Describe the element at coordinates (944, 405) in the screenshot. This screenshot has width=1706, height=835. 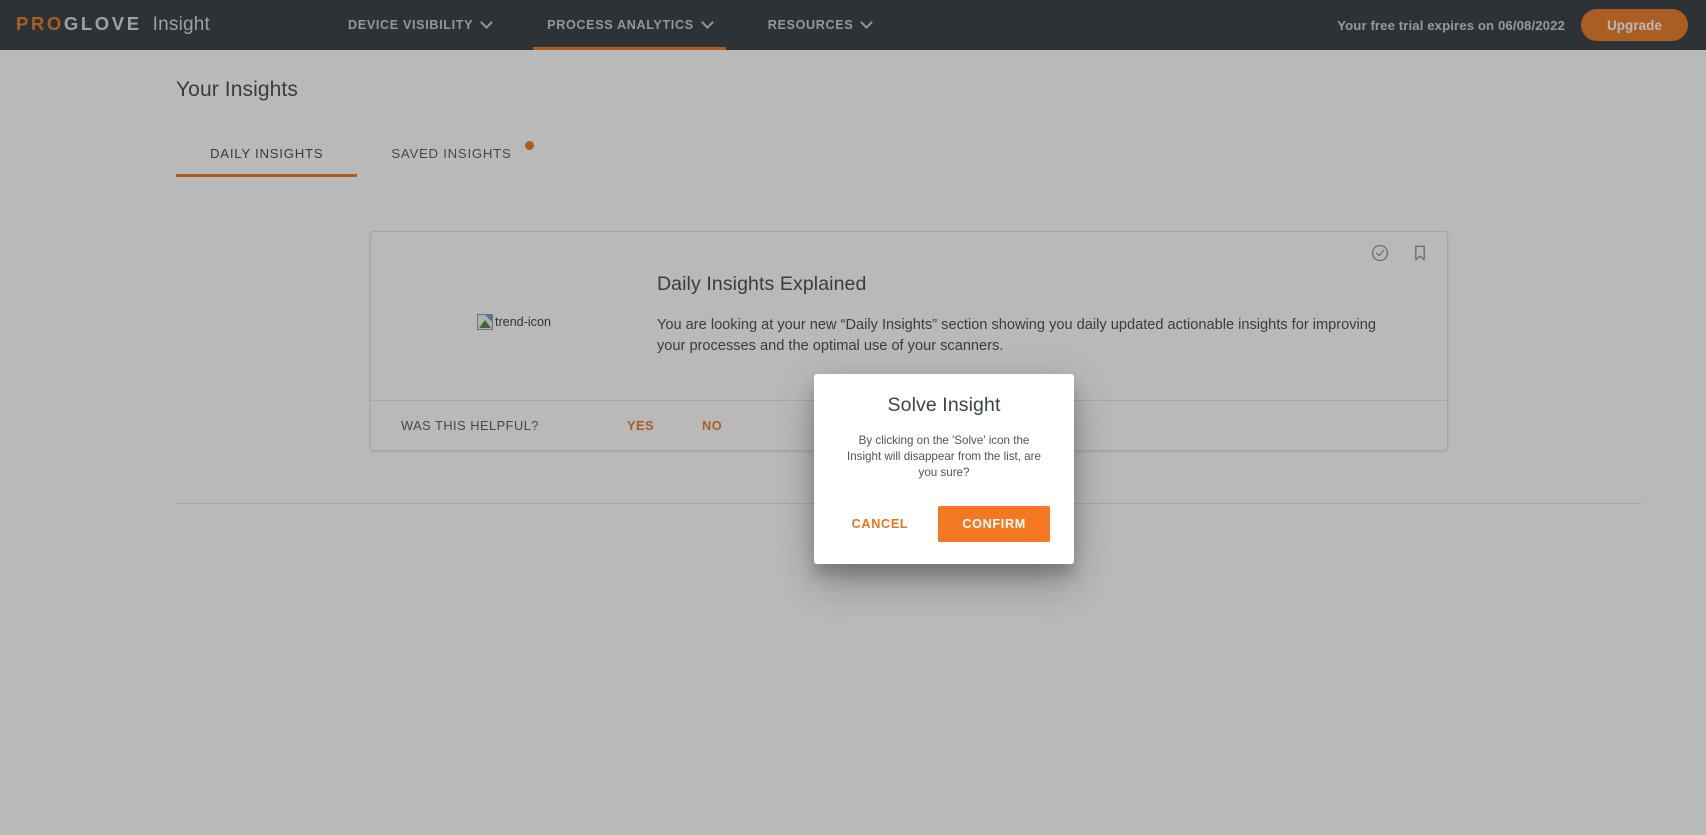
I see `dialog-title: Solve Insight` at that location.